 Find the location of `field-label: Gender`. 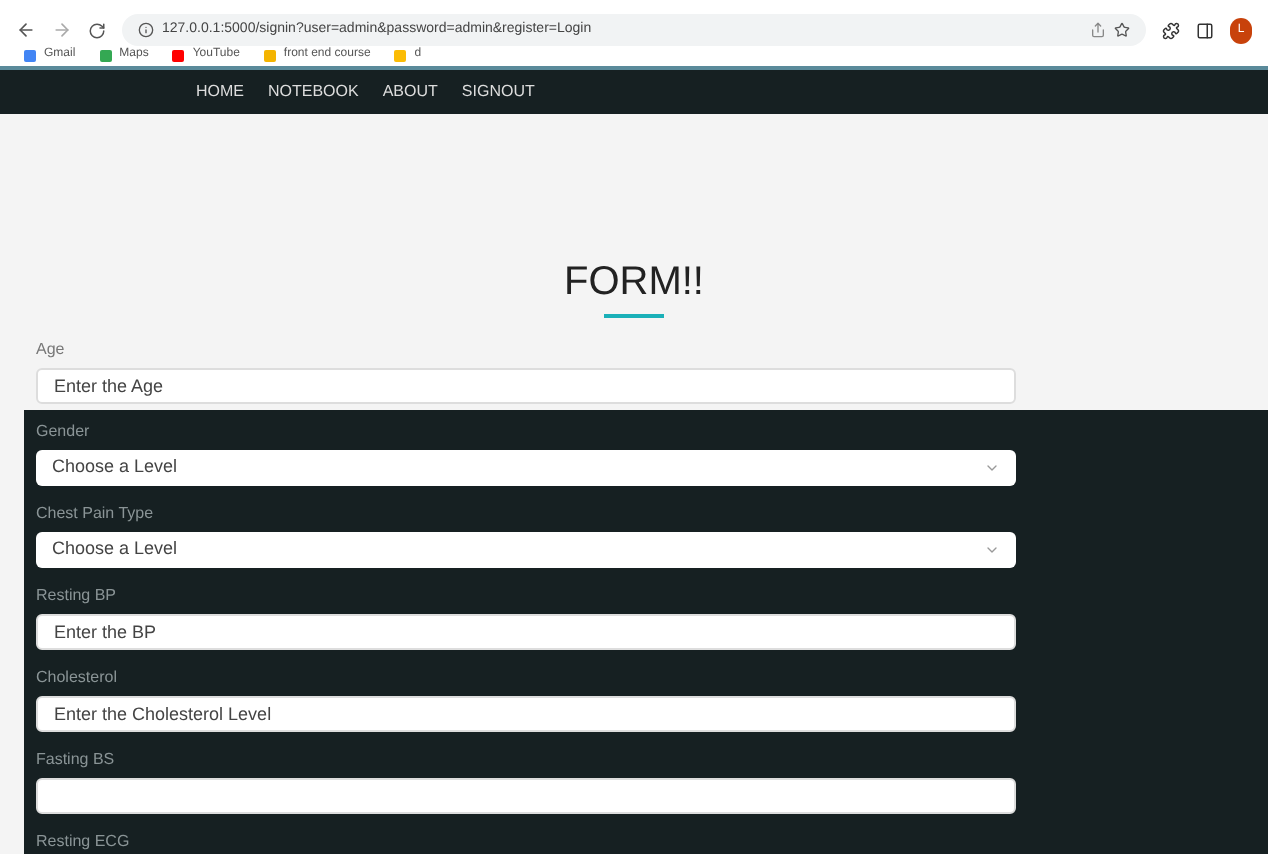

field-label: Gender is located at coordinates (63, 432).